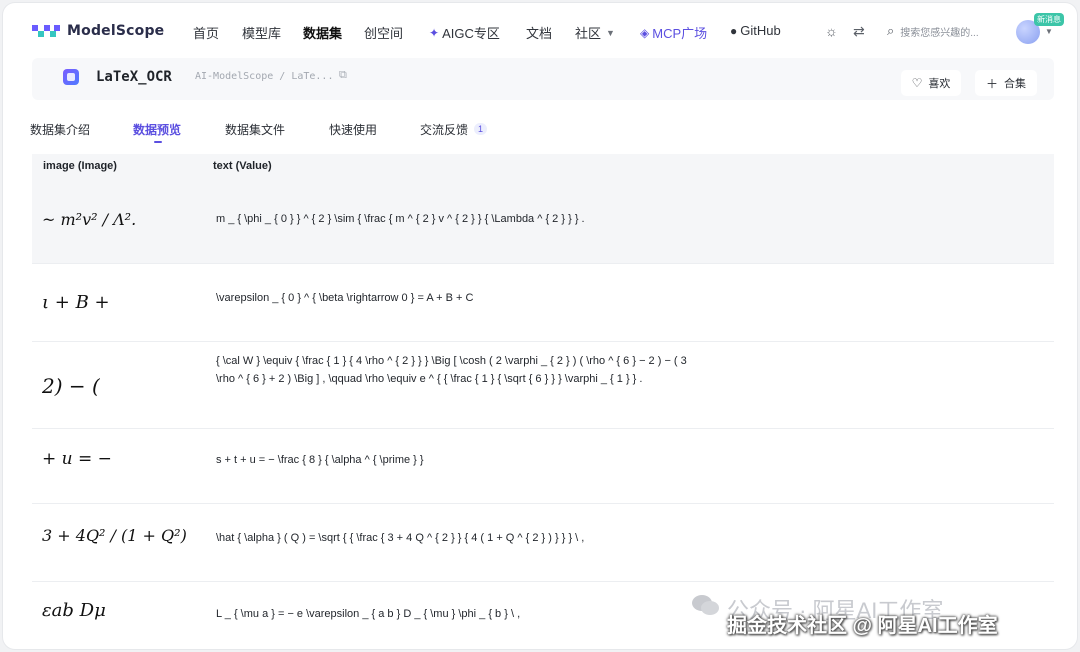 This screenshot has height=652, width=1080. What do you see at coordinates (134, 77) in the screenshot?
I see `dataset-title: LaTeX_OCR` at bounding box center [134, 77].